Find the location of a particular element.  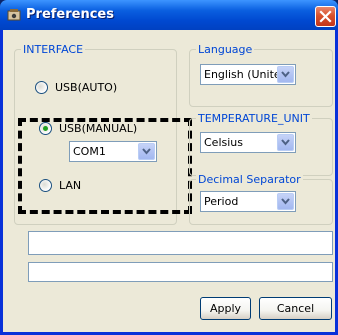

language-select: English (United is located at coordinates (248, 74).